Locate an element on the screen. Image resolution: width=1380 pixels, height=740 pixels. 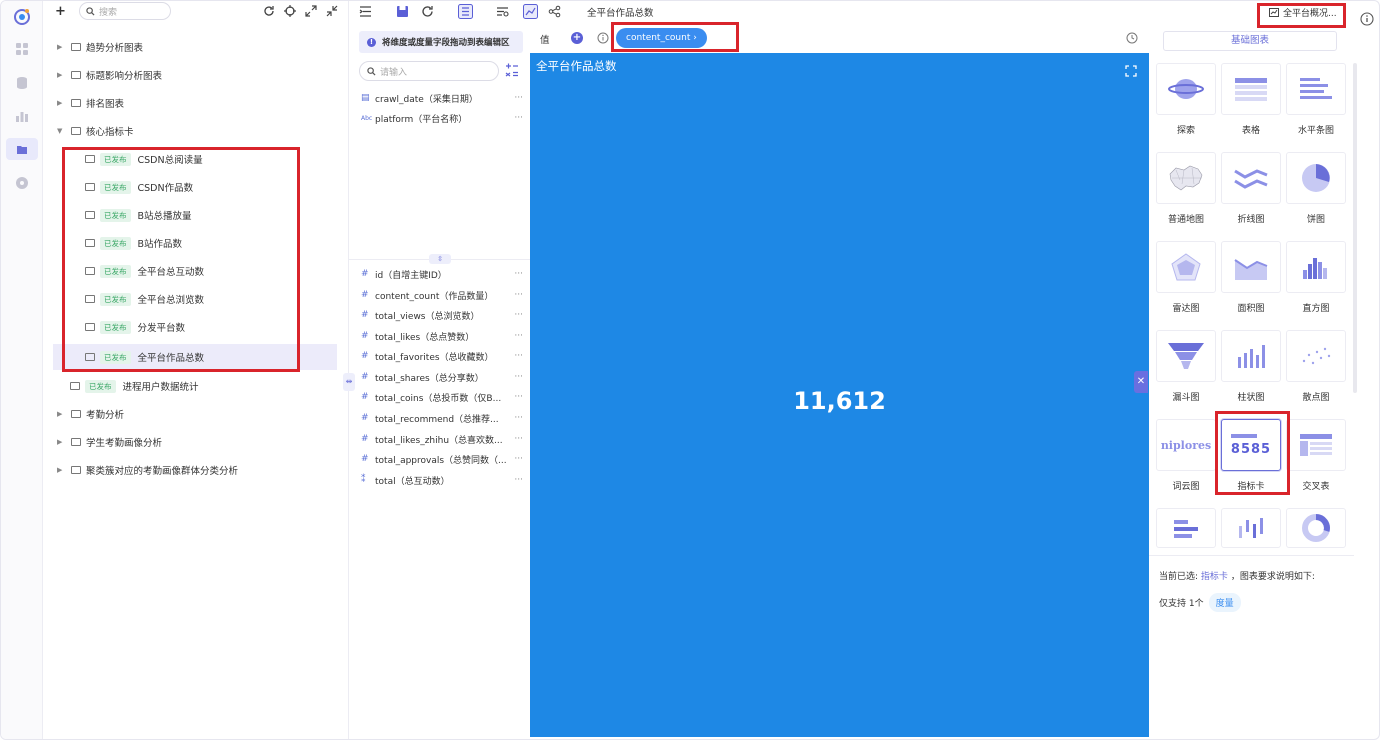
measure-field: # total_views（总浏览数） ··· is located at coordinates (442, 315).